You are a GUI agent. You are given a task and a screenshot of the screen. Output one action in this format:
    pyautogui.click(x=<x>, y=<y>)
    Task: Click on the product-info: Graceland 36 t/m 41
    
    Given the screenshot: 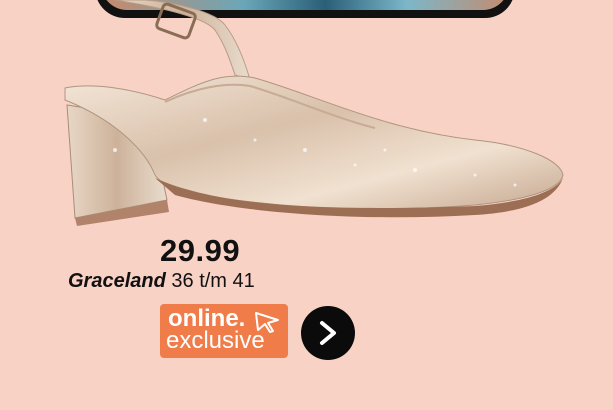 What is the action you would take?
    pyautogui.click(x=161, y=281)
    